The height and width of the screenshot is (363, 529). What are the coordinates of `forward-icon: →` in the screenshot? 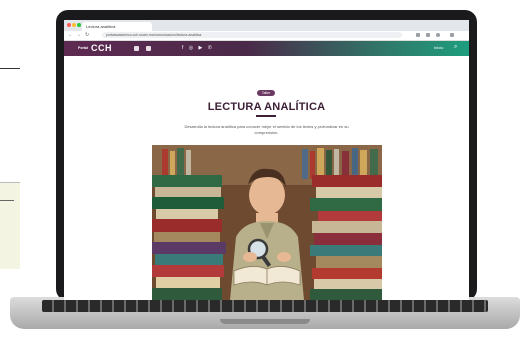 It's located at (78, 35).